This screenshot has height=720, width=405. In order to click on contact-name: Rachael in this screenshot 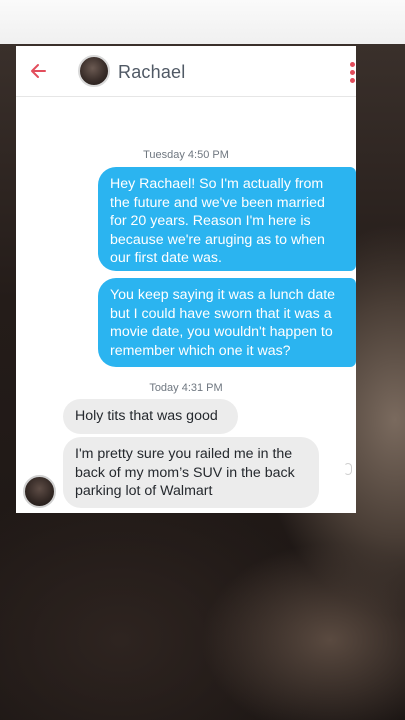, I will do `click(151, 72)`.